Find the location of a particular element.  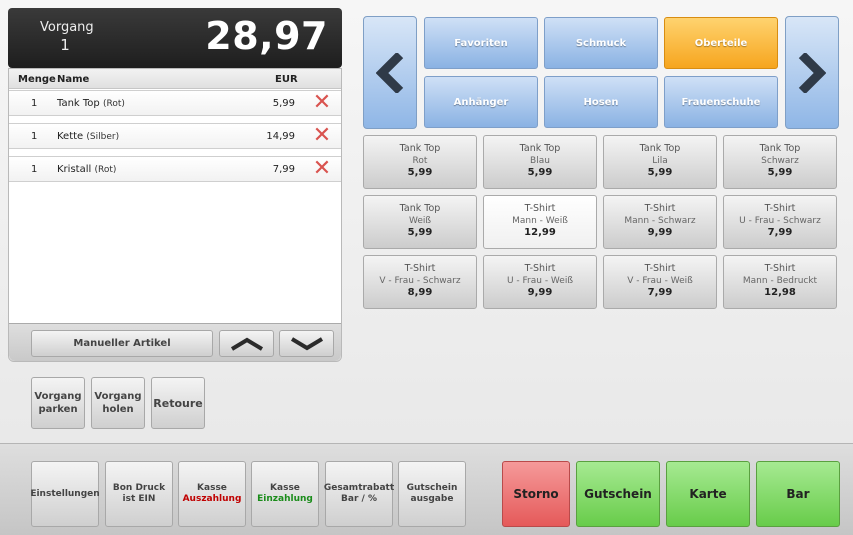

product-variant: U - Frau - Weiß is located at coordinates (540, 281).